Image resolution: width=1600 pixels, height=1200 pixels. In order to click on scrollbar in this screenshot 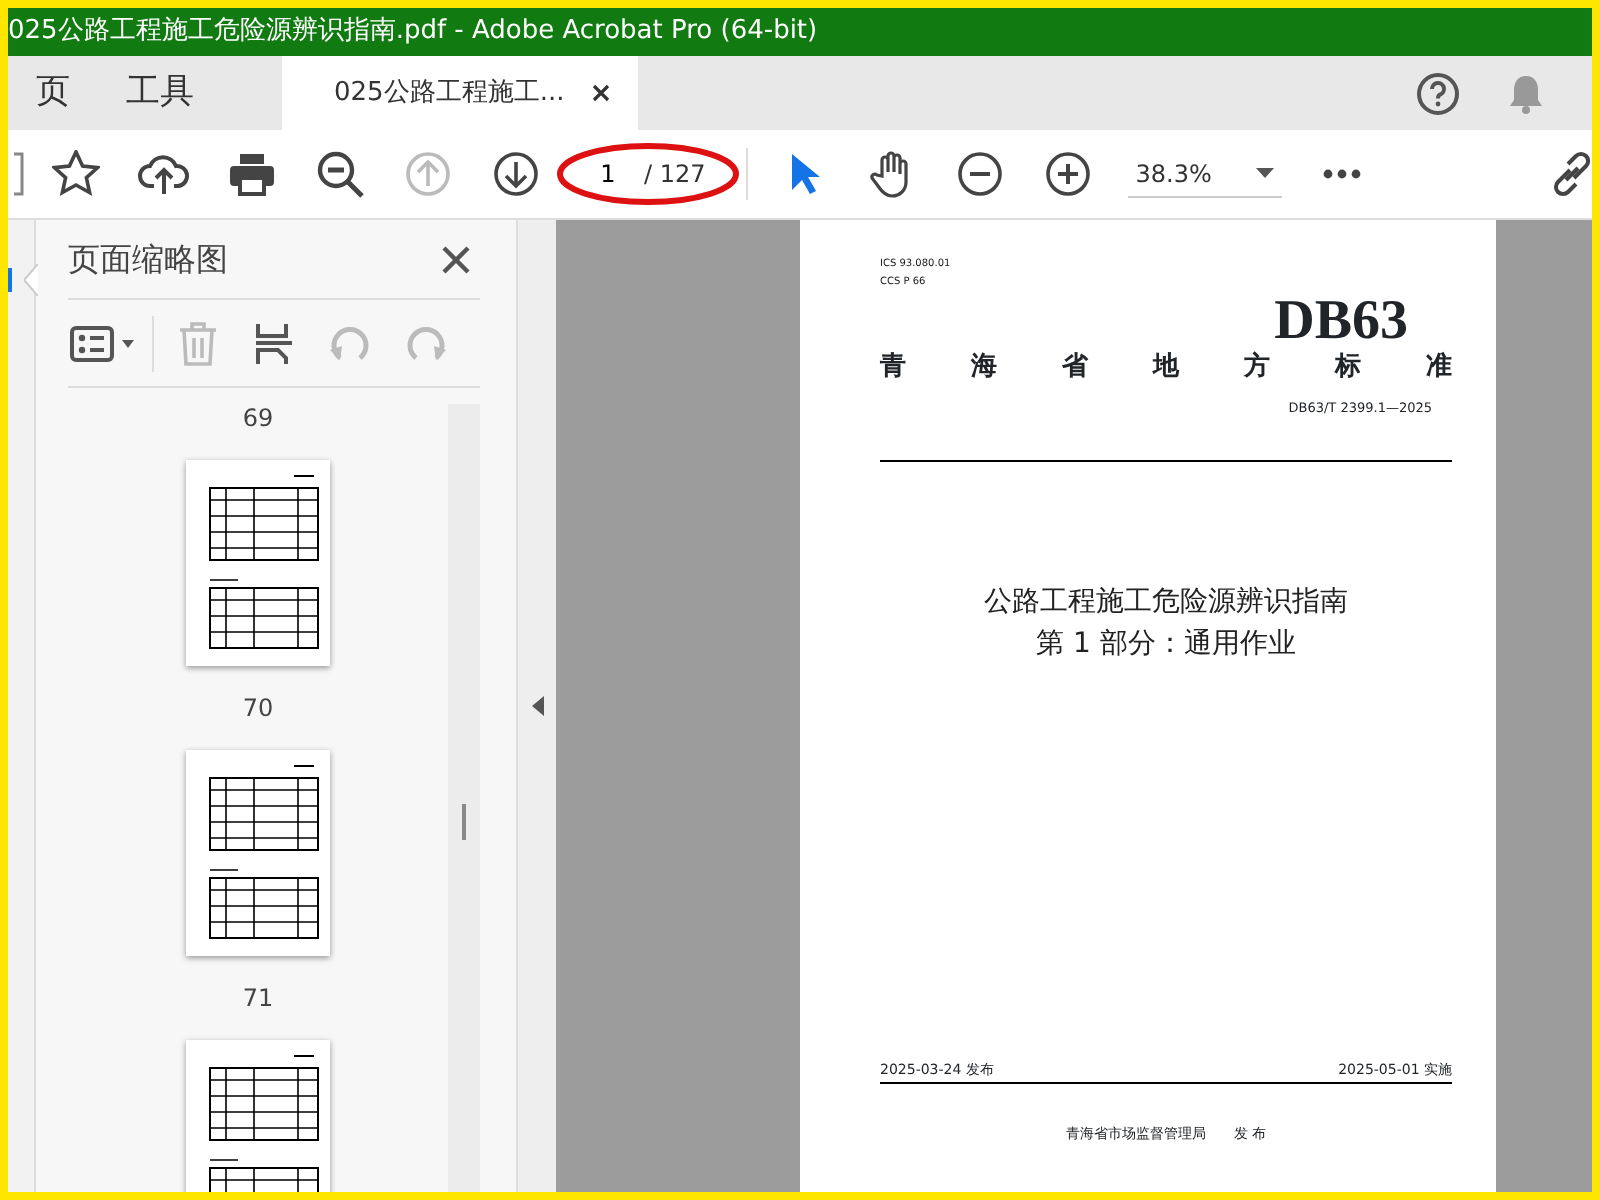, I will do `click(464, 798)`.